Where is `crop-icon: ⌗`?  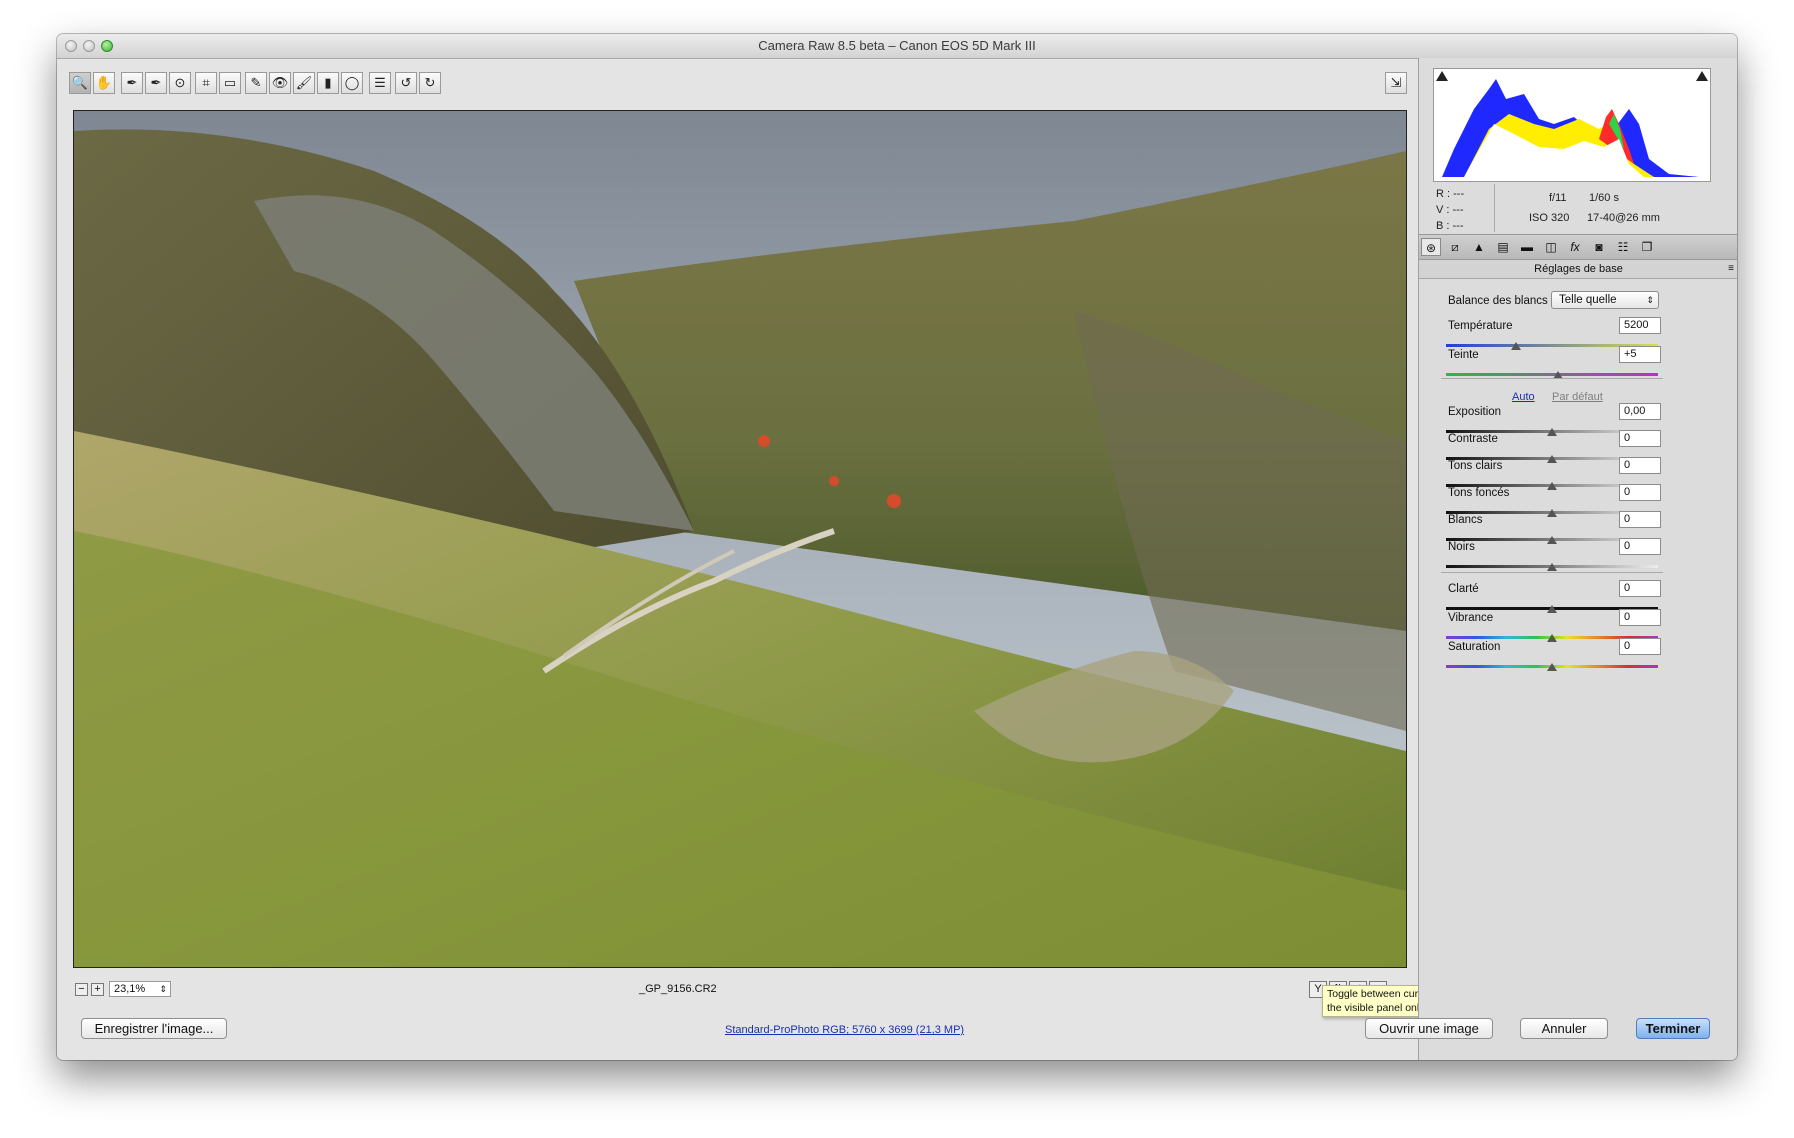 crop-icon: ⌗ is located at coordinates (206, 82).